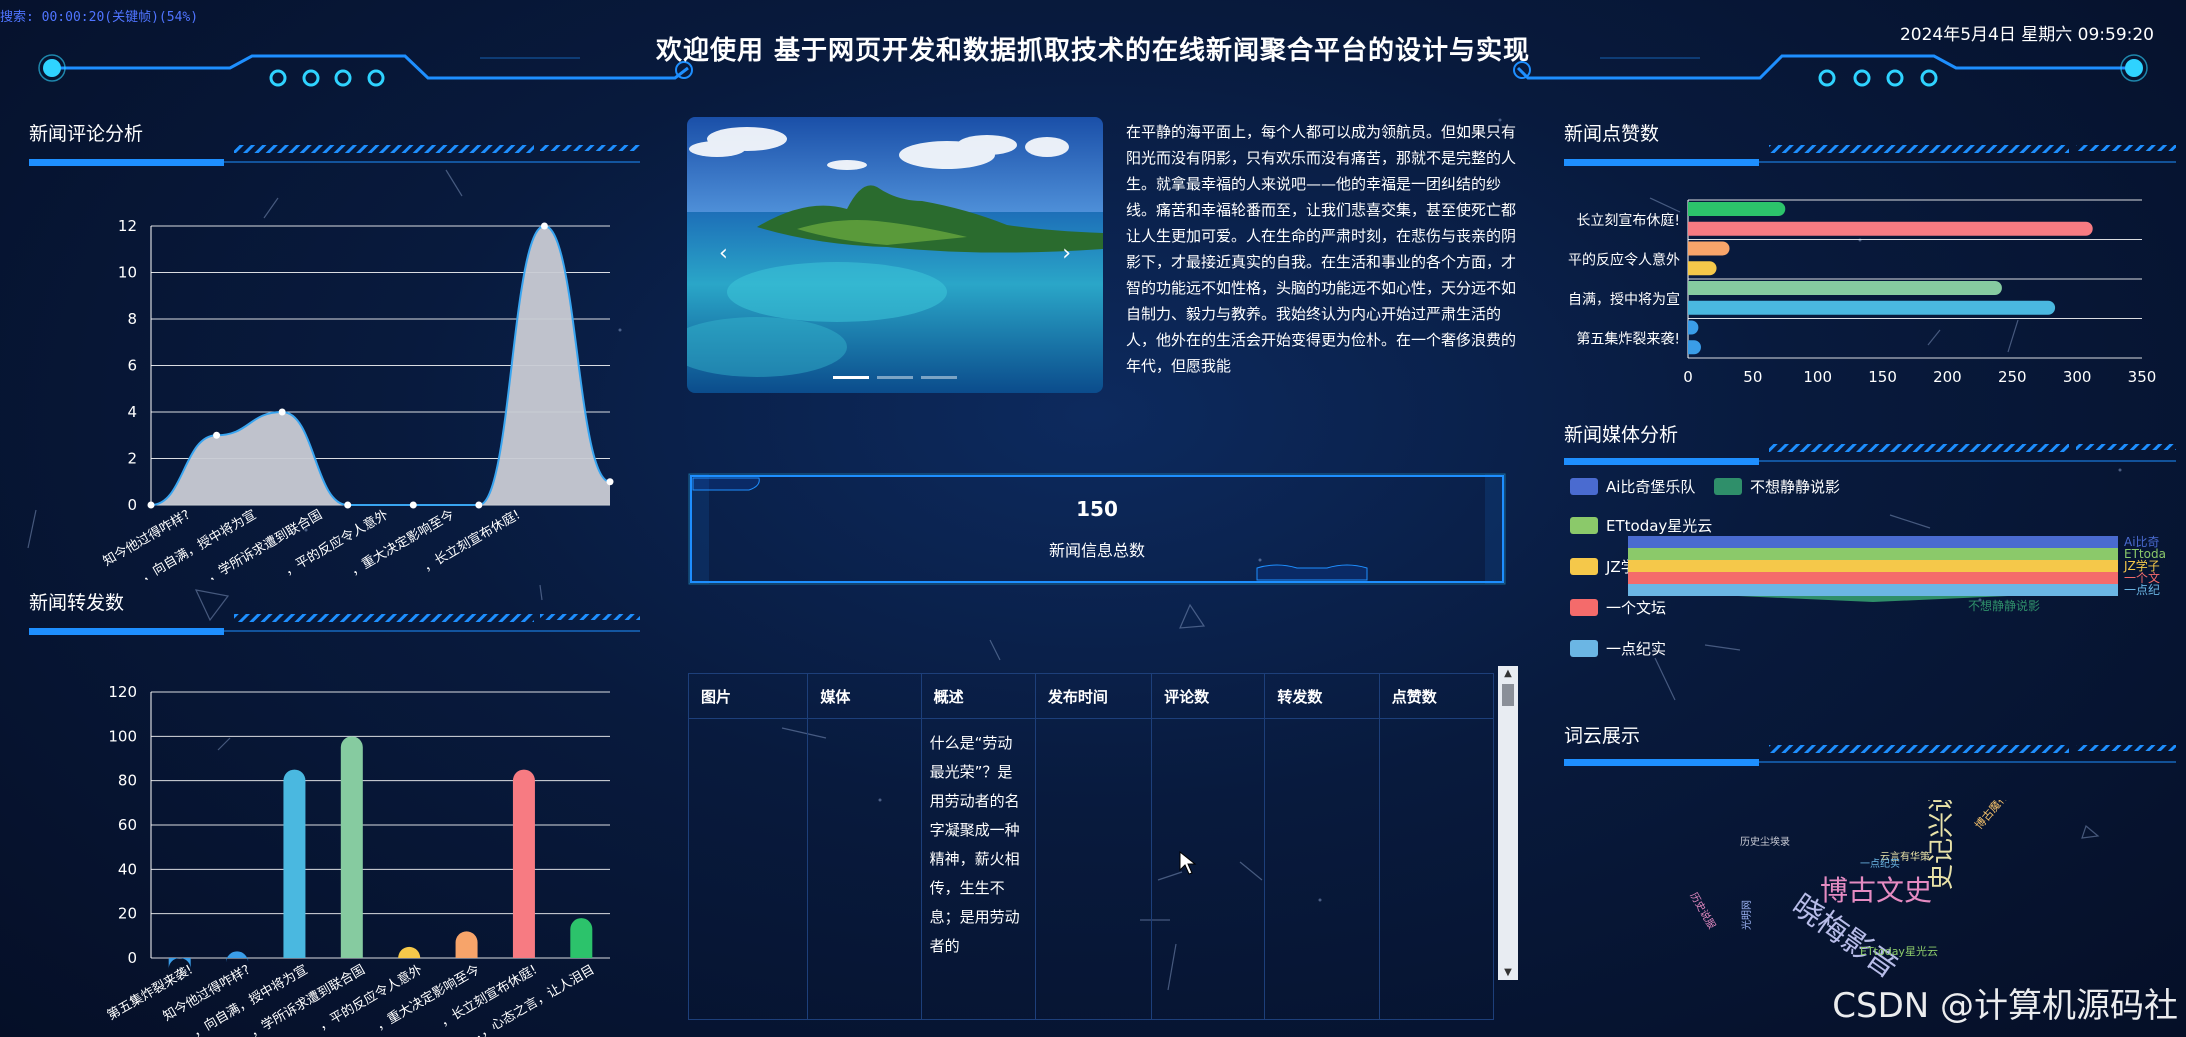  Describe the element at coordinates (122, 736) in the screenshot. I see `y-tick-label: 100` at that location.